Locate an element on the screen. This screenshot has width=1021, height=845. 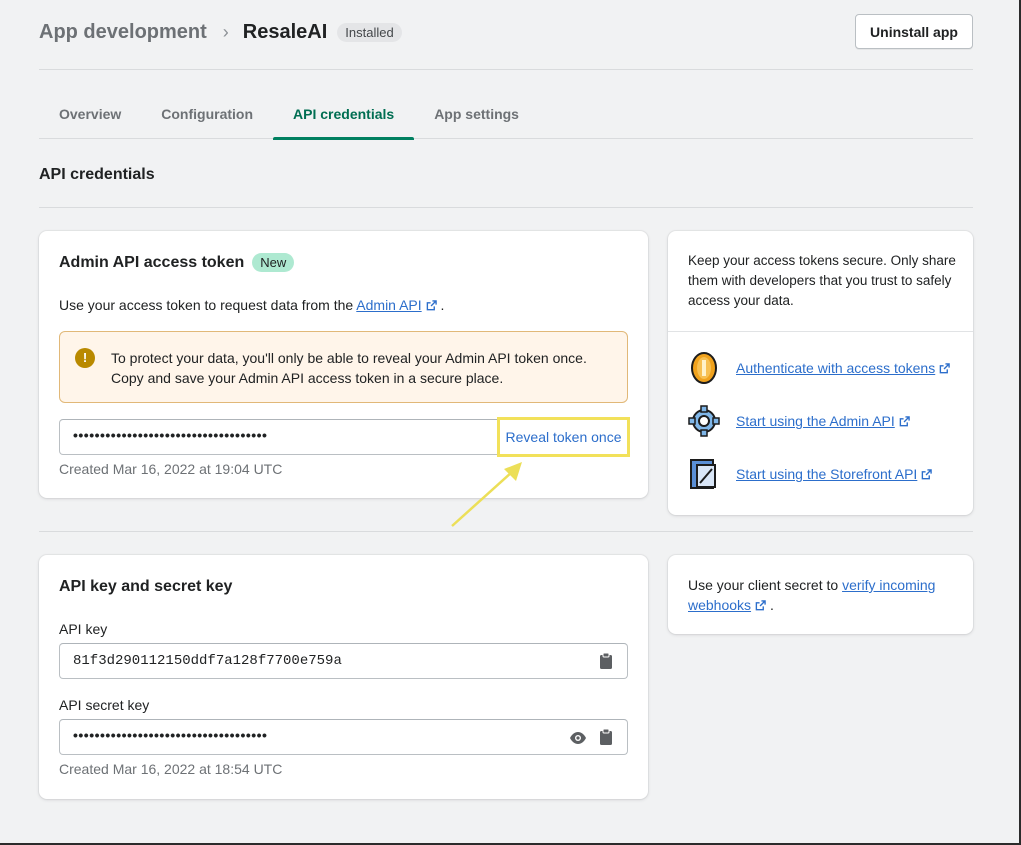
warning-icon: ! is located at coordinates (85, 358).